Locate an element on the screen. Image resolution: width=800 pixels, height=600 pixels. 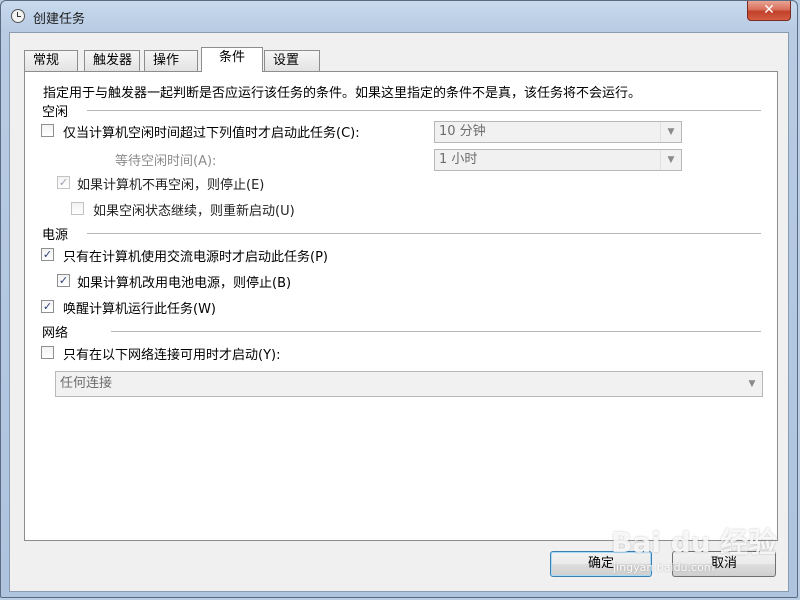
idle-group-divider is located at coordinates (424, 111).